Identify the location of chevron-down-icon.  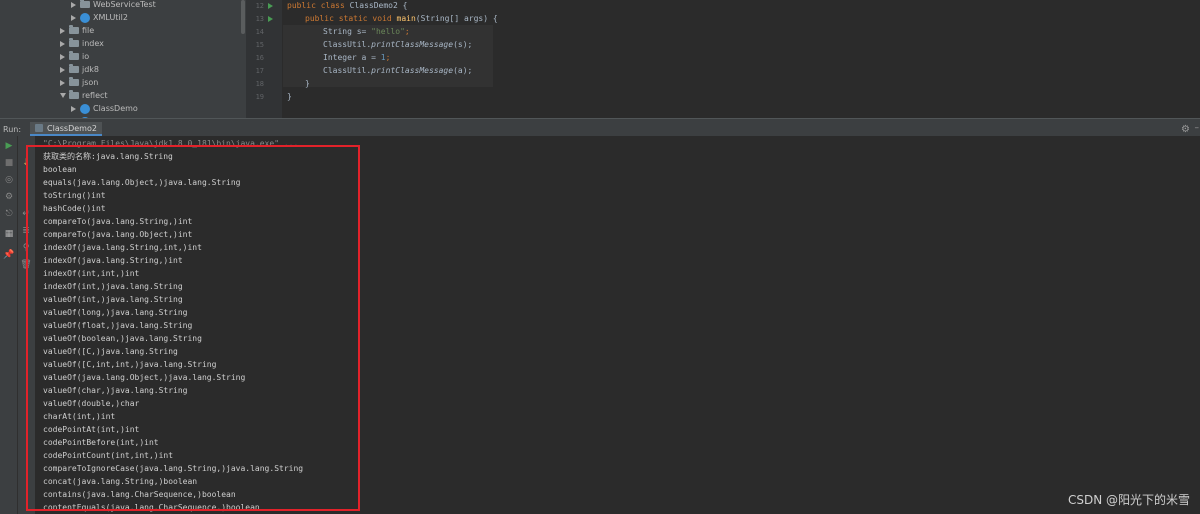
(62, 96).